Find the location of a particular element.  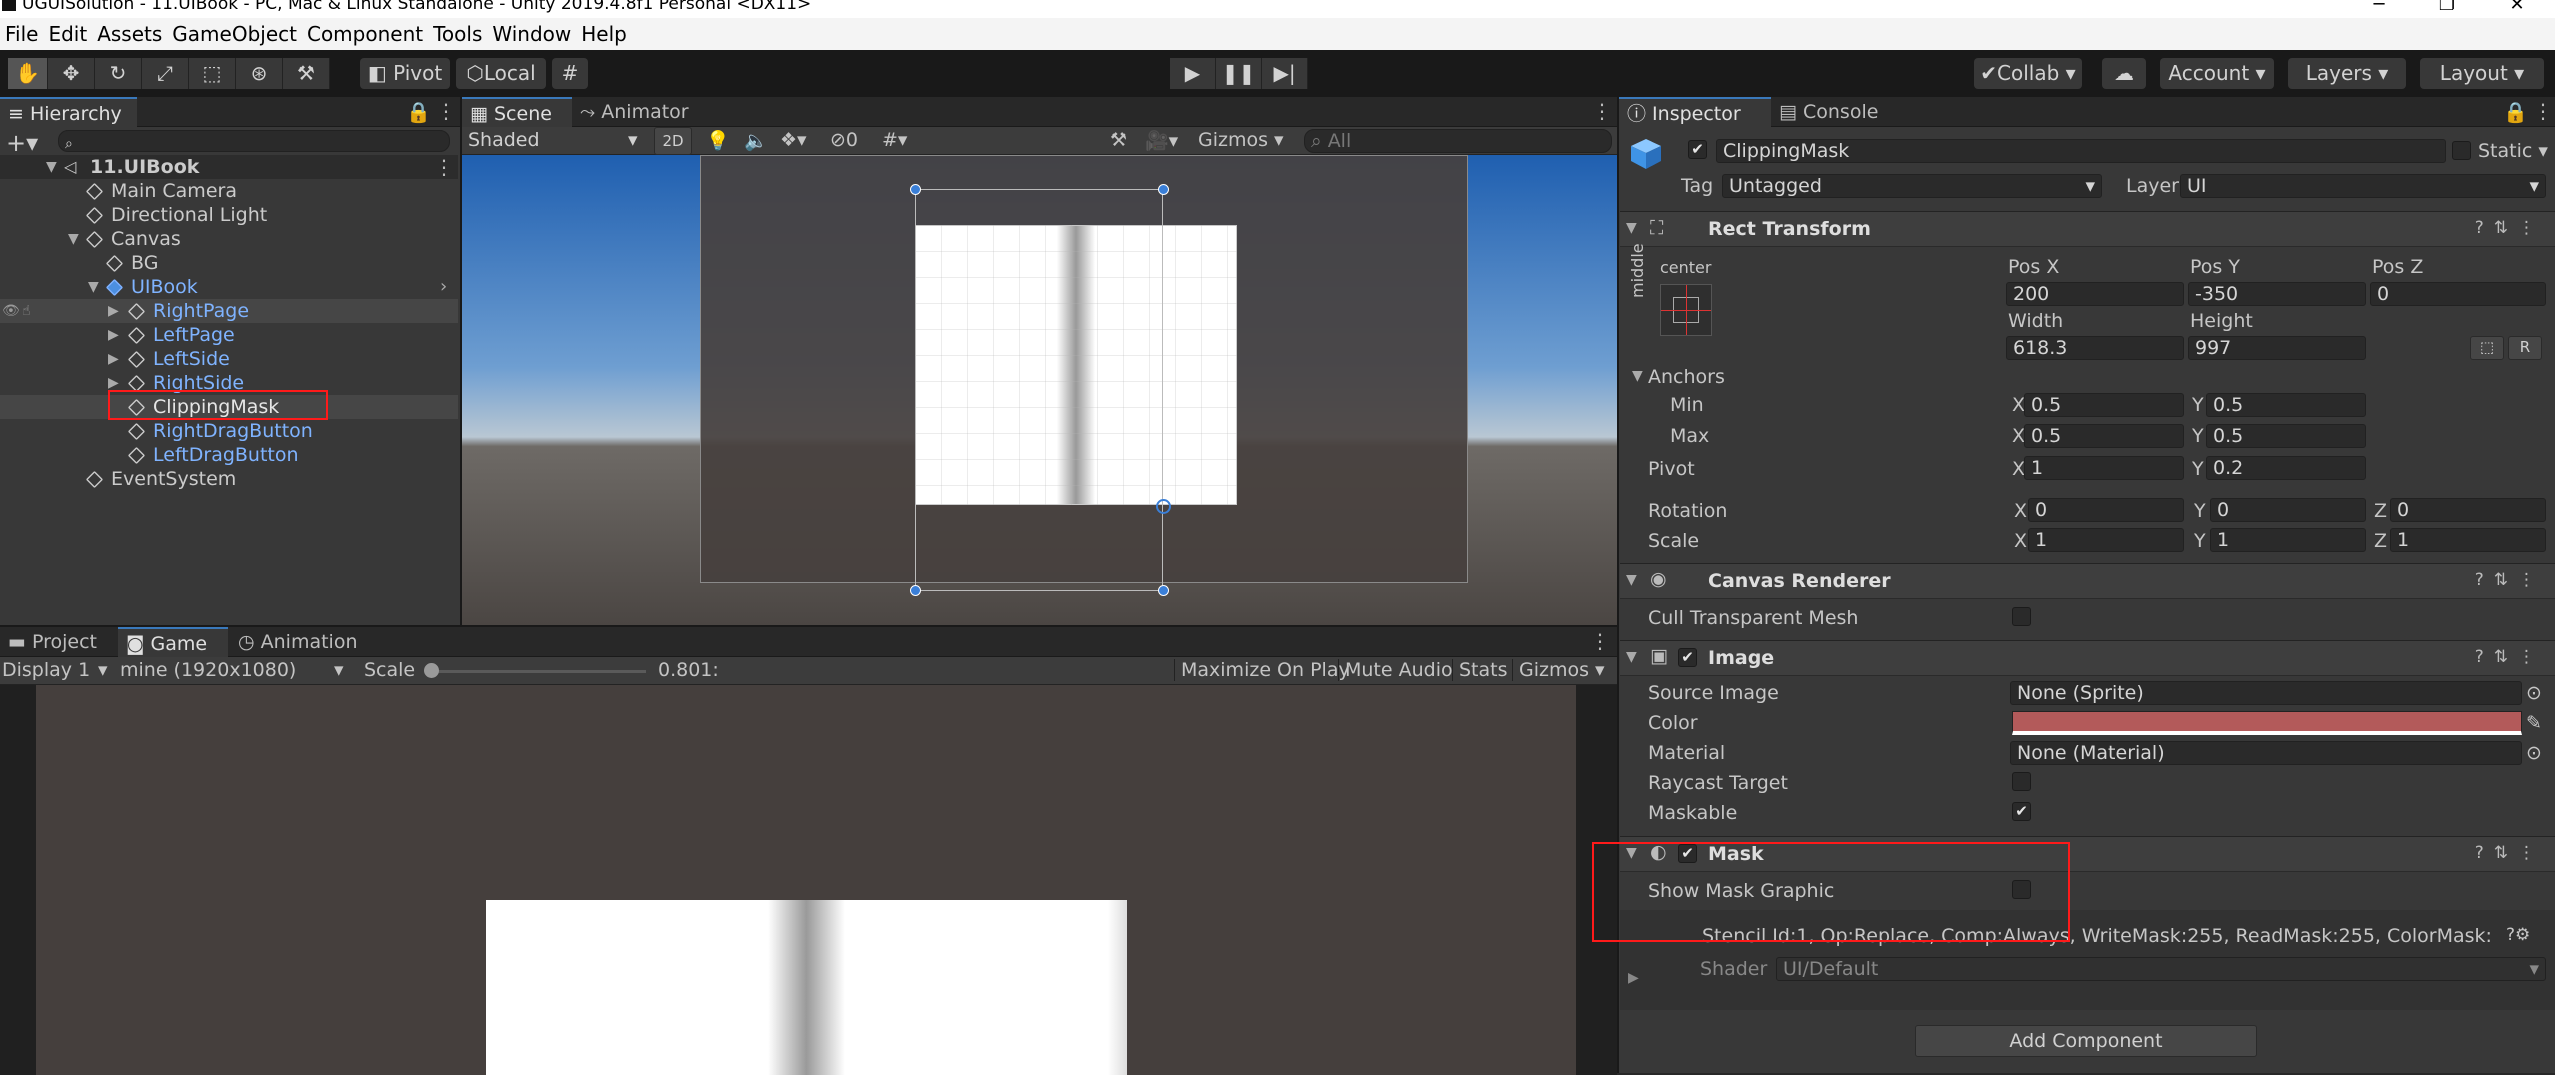

menu-assets: Assets is located at coordinates (129, 34).